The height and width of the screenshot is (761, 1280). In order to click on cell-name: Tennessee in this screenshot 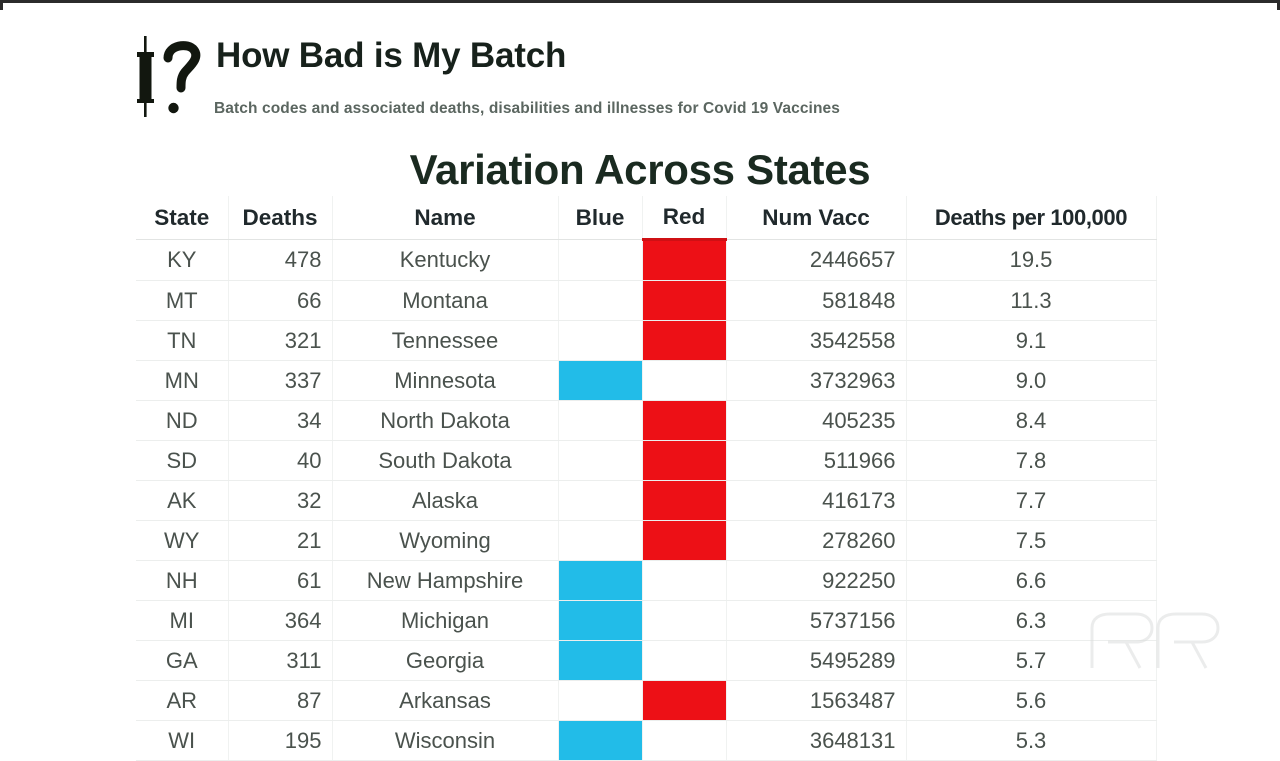, I will do `click(445, 340)`.